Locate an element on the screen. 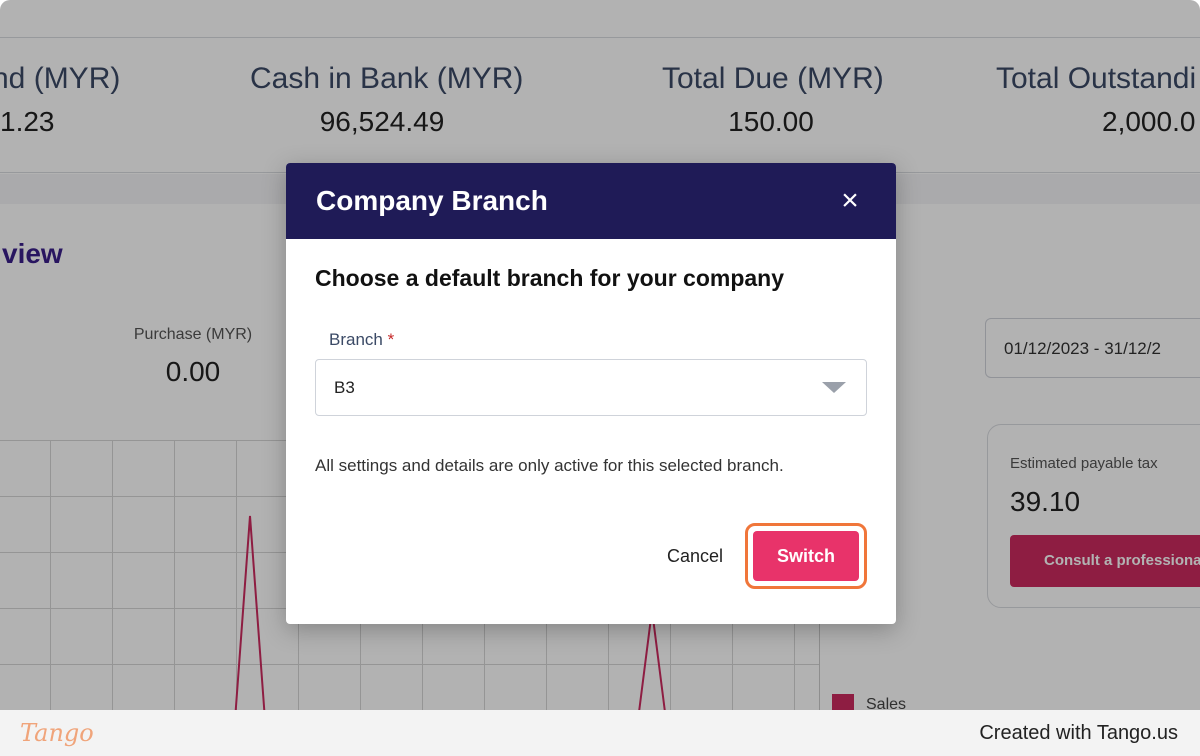 The width and height of the screenshot is (1200, 756). chevron-down-icon is located at coordinates (834, 387).